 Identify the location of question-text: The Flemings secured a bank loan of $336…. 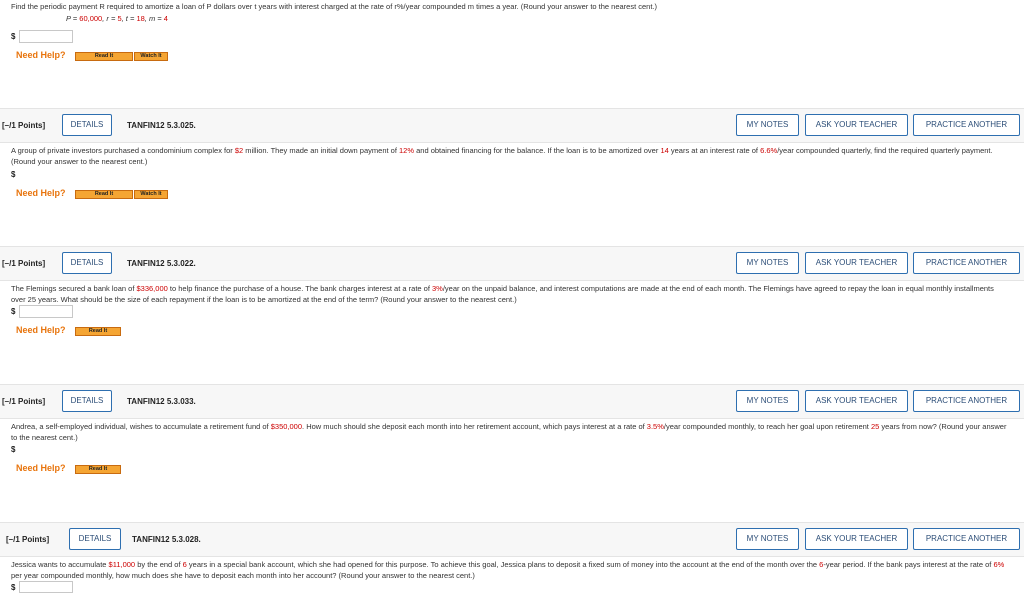
(502, 294).